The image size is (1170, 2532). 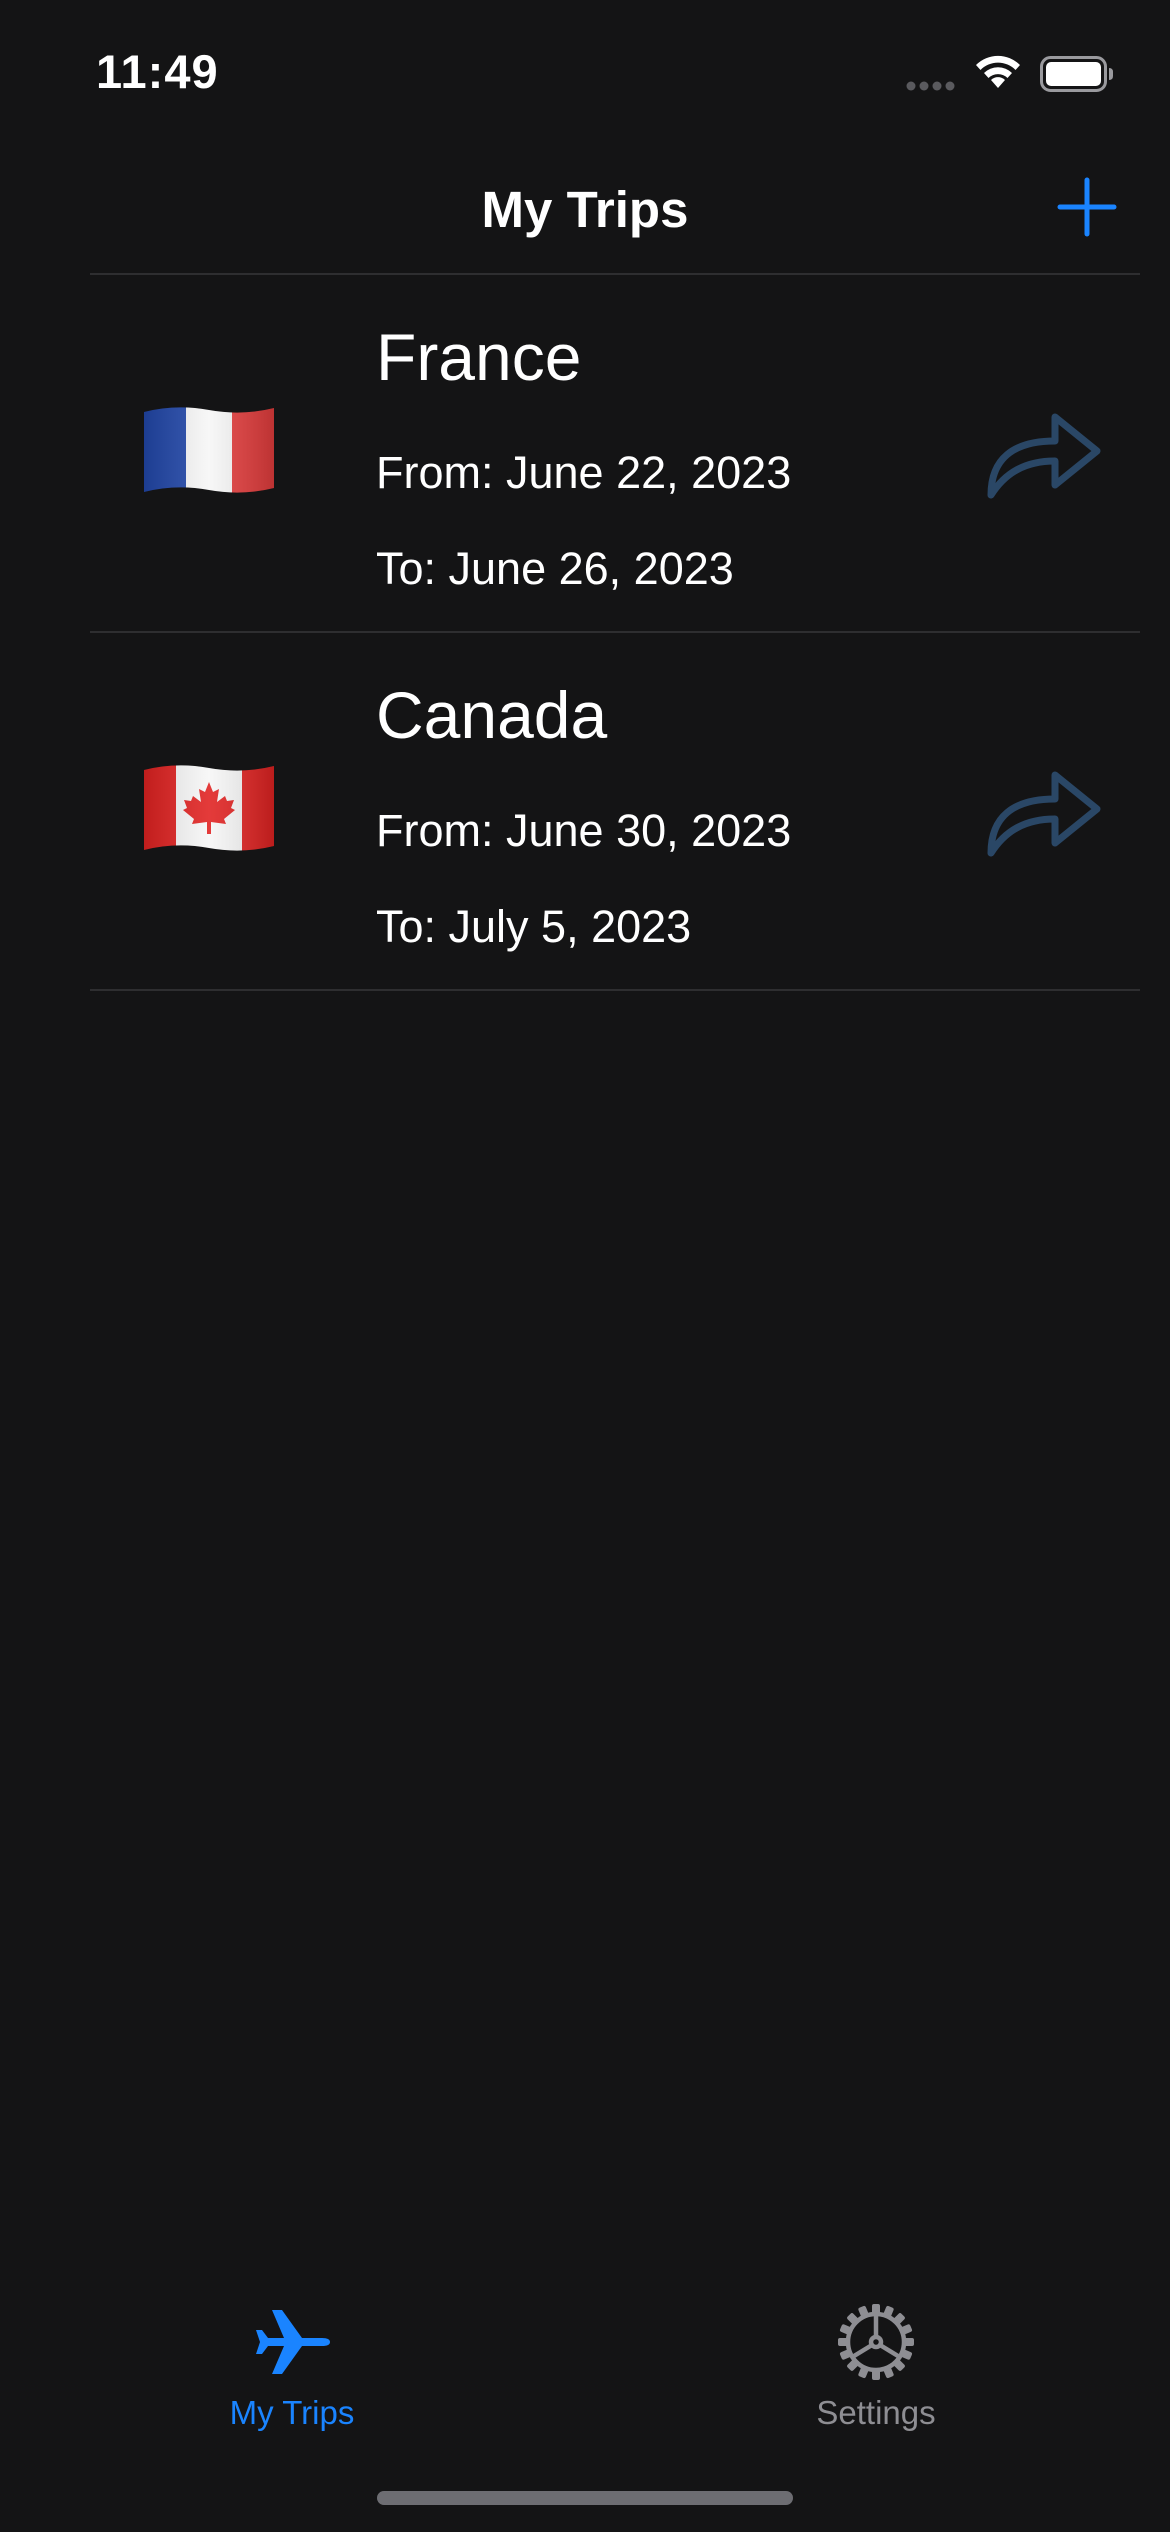 What do you see at coordinates (209, 808) in the screenshot?
I see `canada-flag-icon` at bounding box center [209, 808].